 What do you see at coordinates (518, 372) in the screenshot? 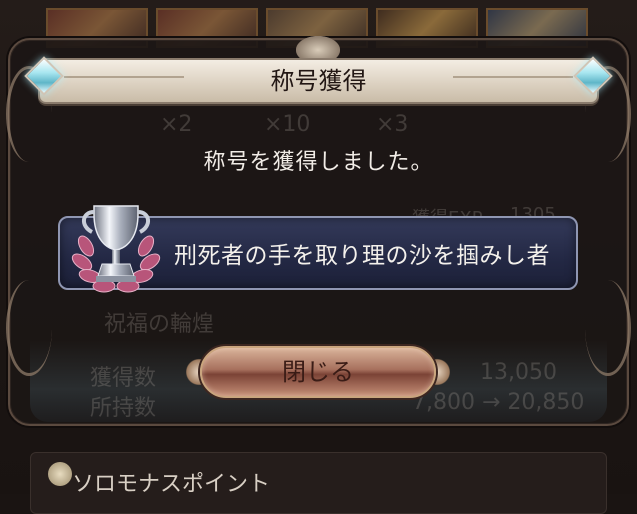
I see `obtained-value: 13,050` at bounding box center [518, 372].